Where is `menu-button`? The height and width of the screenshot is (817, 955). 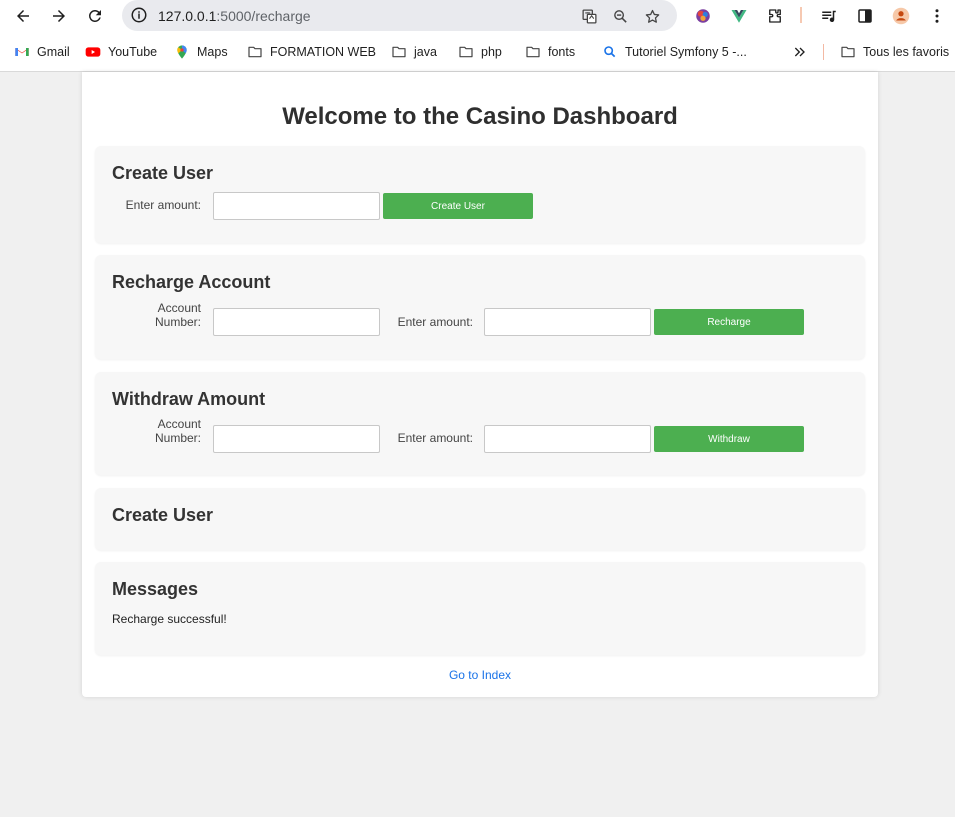
menu-button is located at coordinates (937, 16).